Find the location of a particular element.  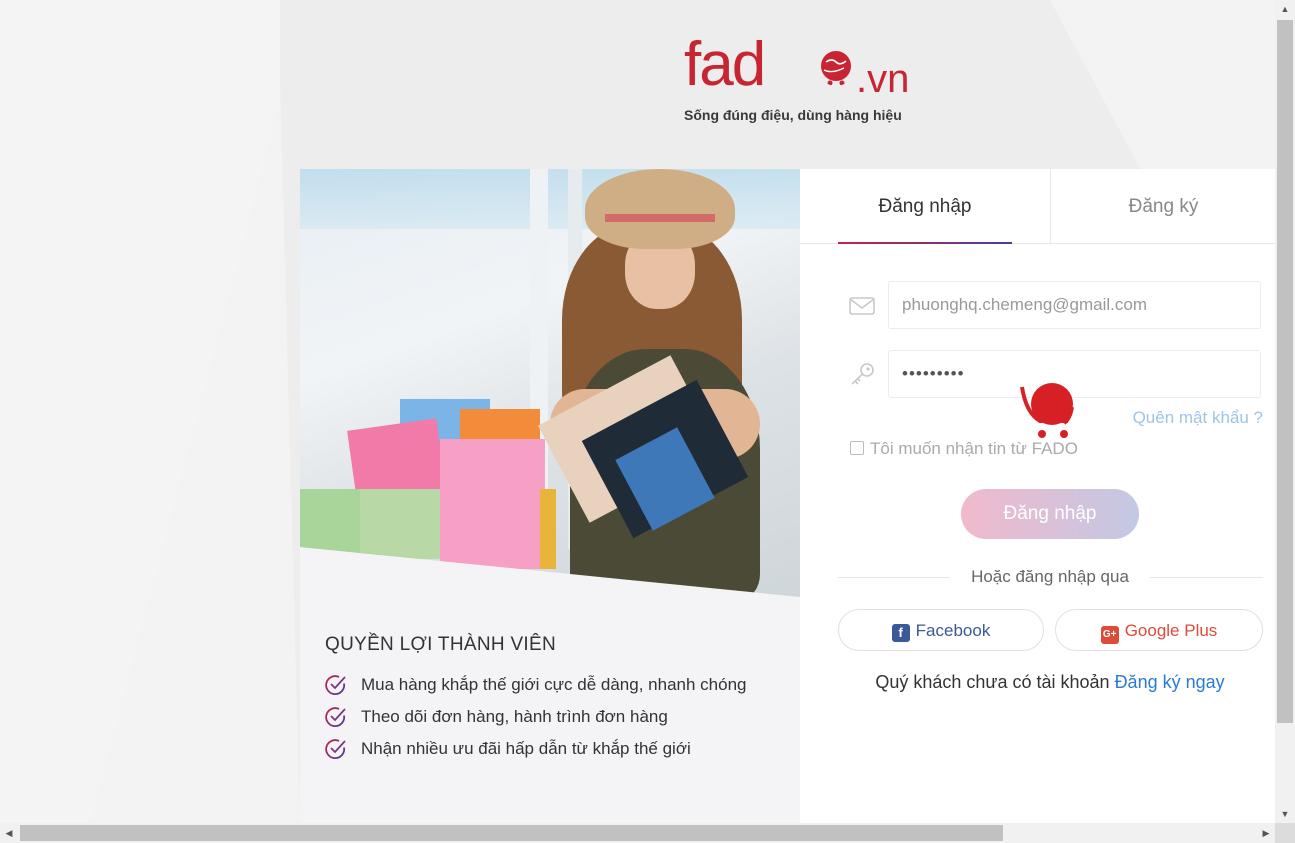

tab-login: Đăng nhập is located at coordinates (925, 206).